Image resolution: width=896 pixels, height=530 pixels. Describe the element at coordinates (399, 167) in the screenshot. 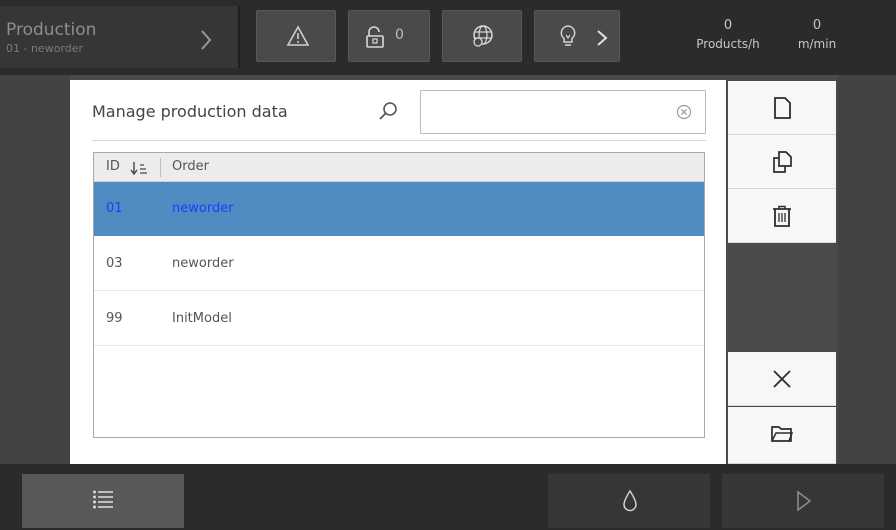

I see `table-header: ID Order` at that location.